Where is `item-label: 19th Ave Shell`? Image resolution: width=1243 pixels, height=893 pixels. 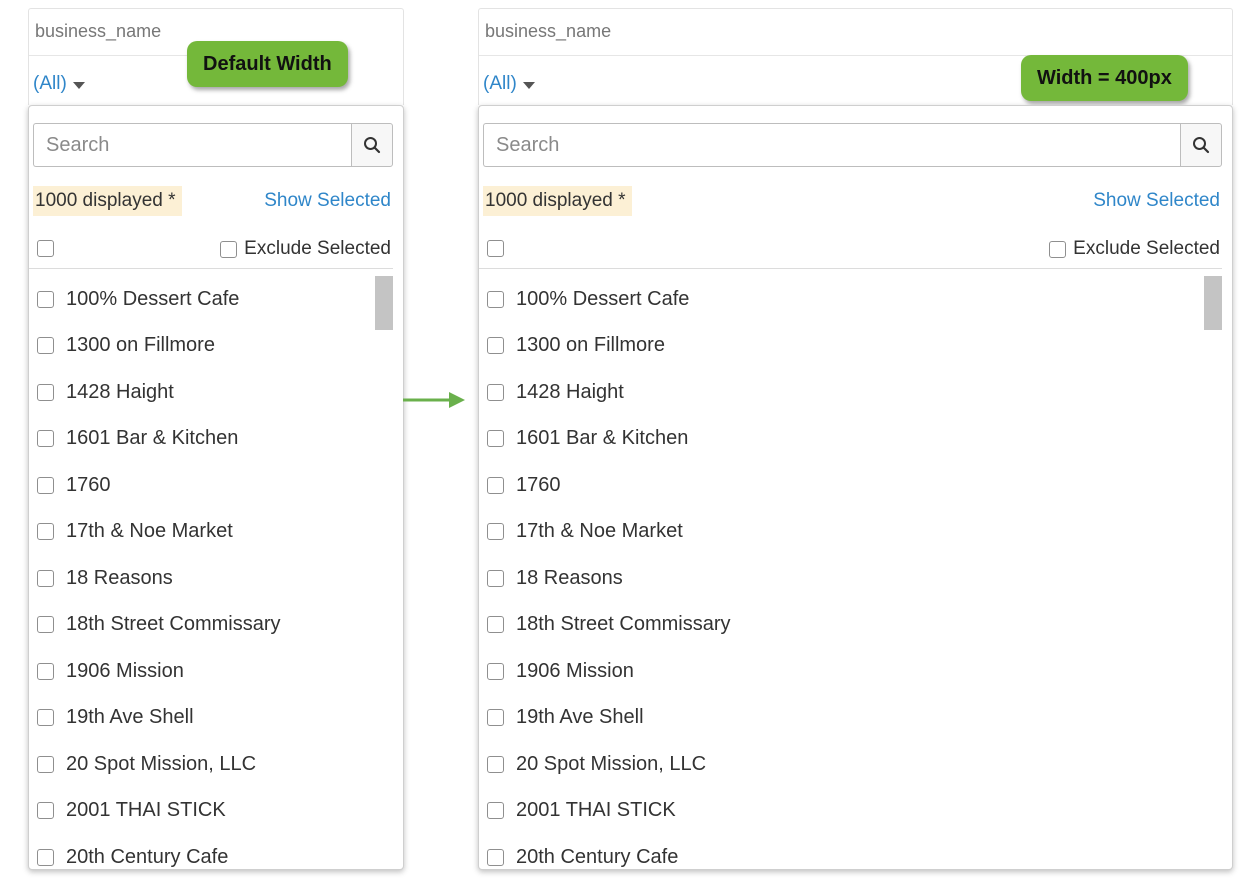
item-label: 19th Ave Shell is located at coordinates (130, 717).